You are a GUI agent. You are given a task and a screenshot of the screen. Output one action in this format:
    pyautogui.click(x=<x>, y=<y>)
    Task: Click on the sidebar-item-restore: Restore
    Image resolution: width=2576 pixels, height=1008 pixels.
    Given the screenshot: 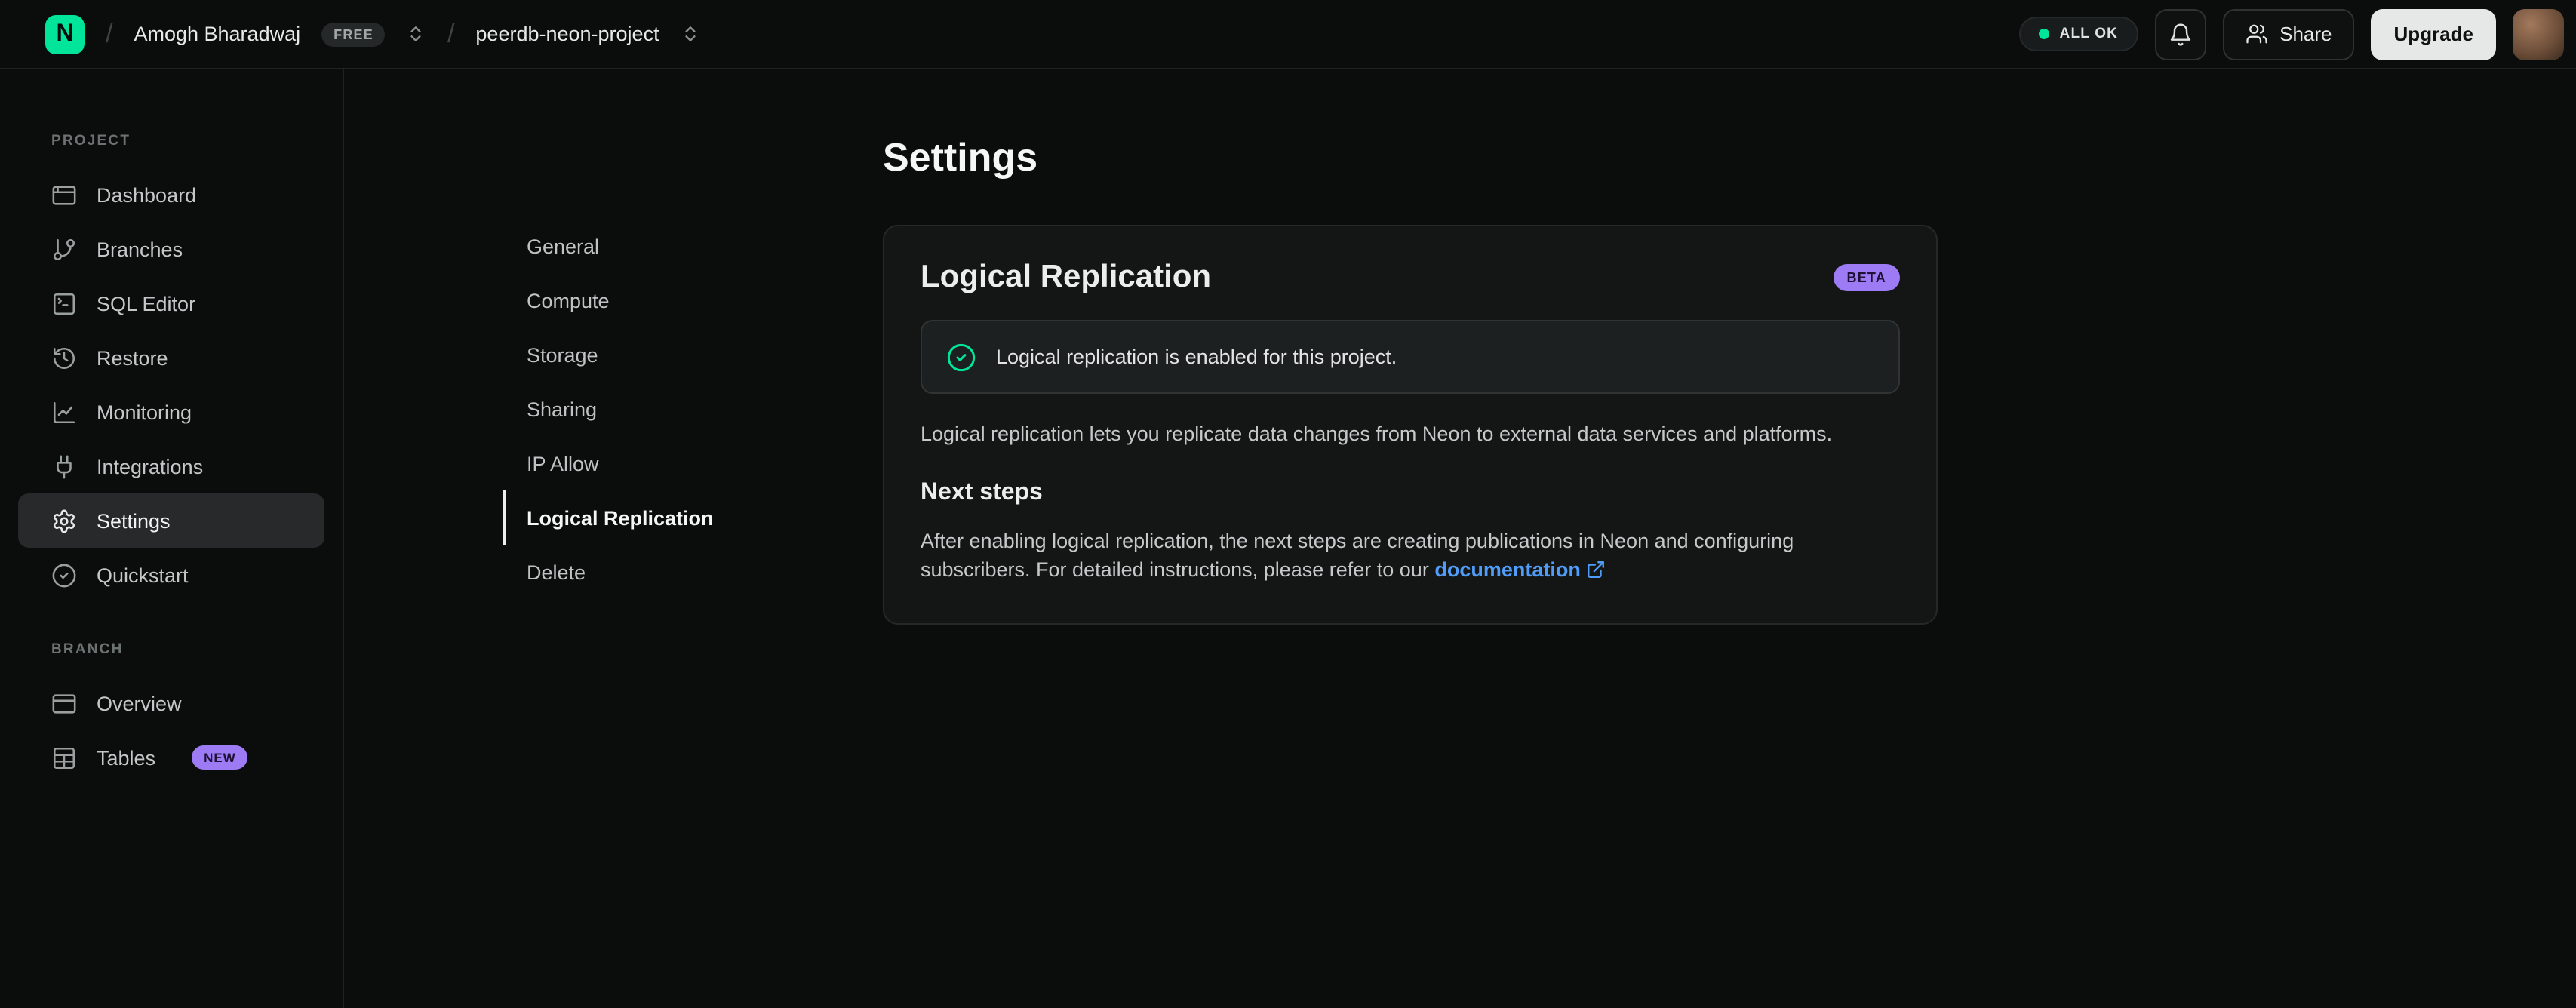 What is the action you would take?
    pyautogui.click(x=171, y=357)
    